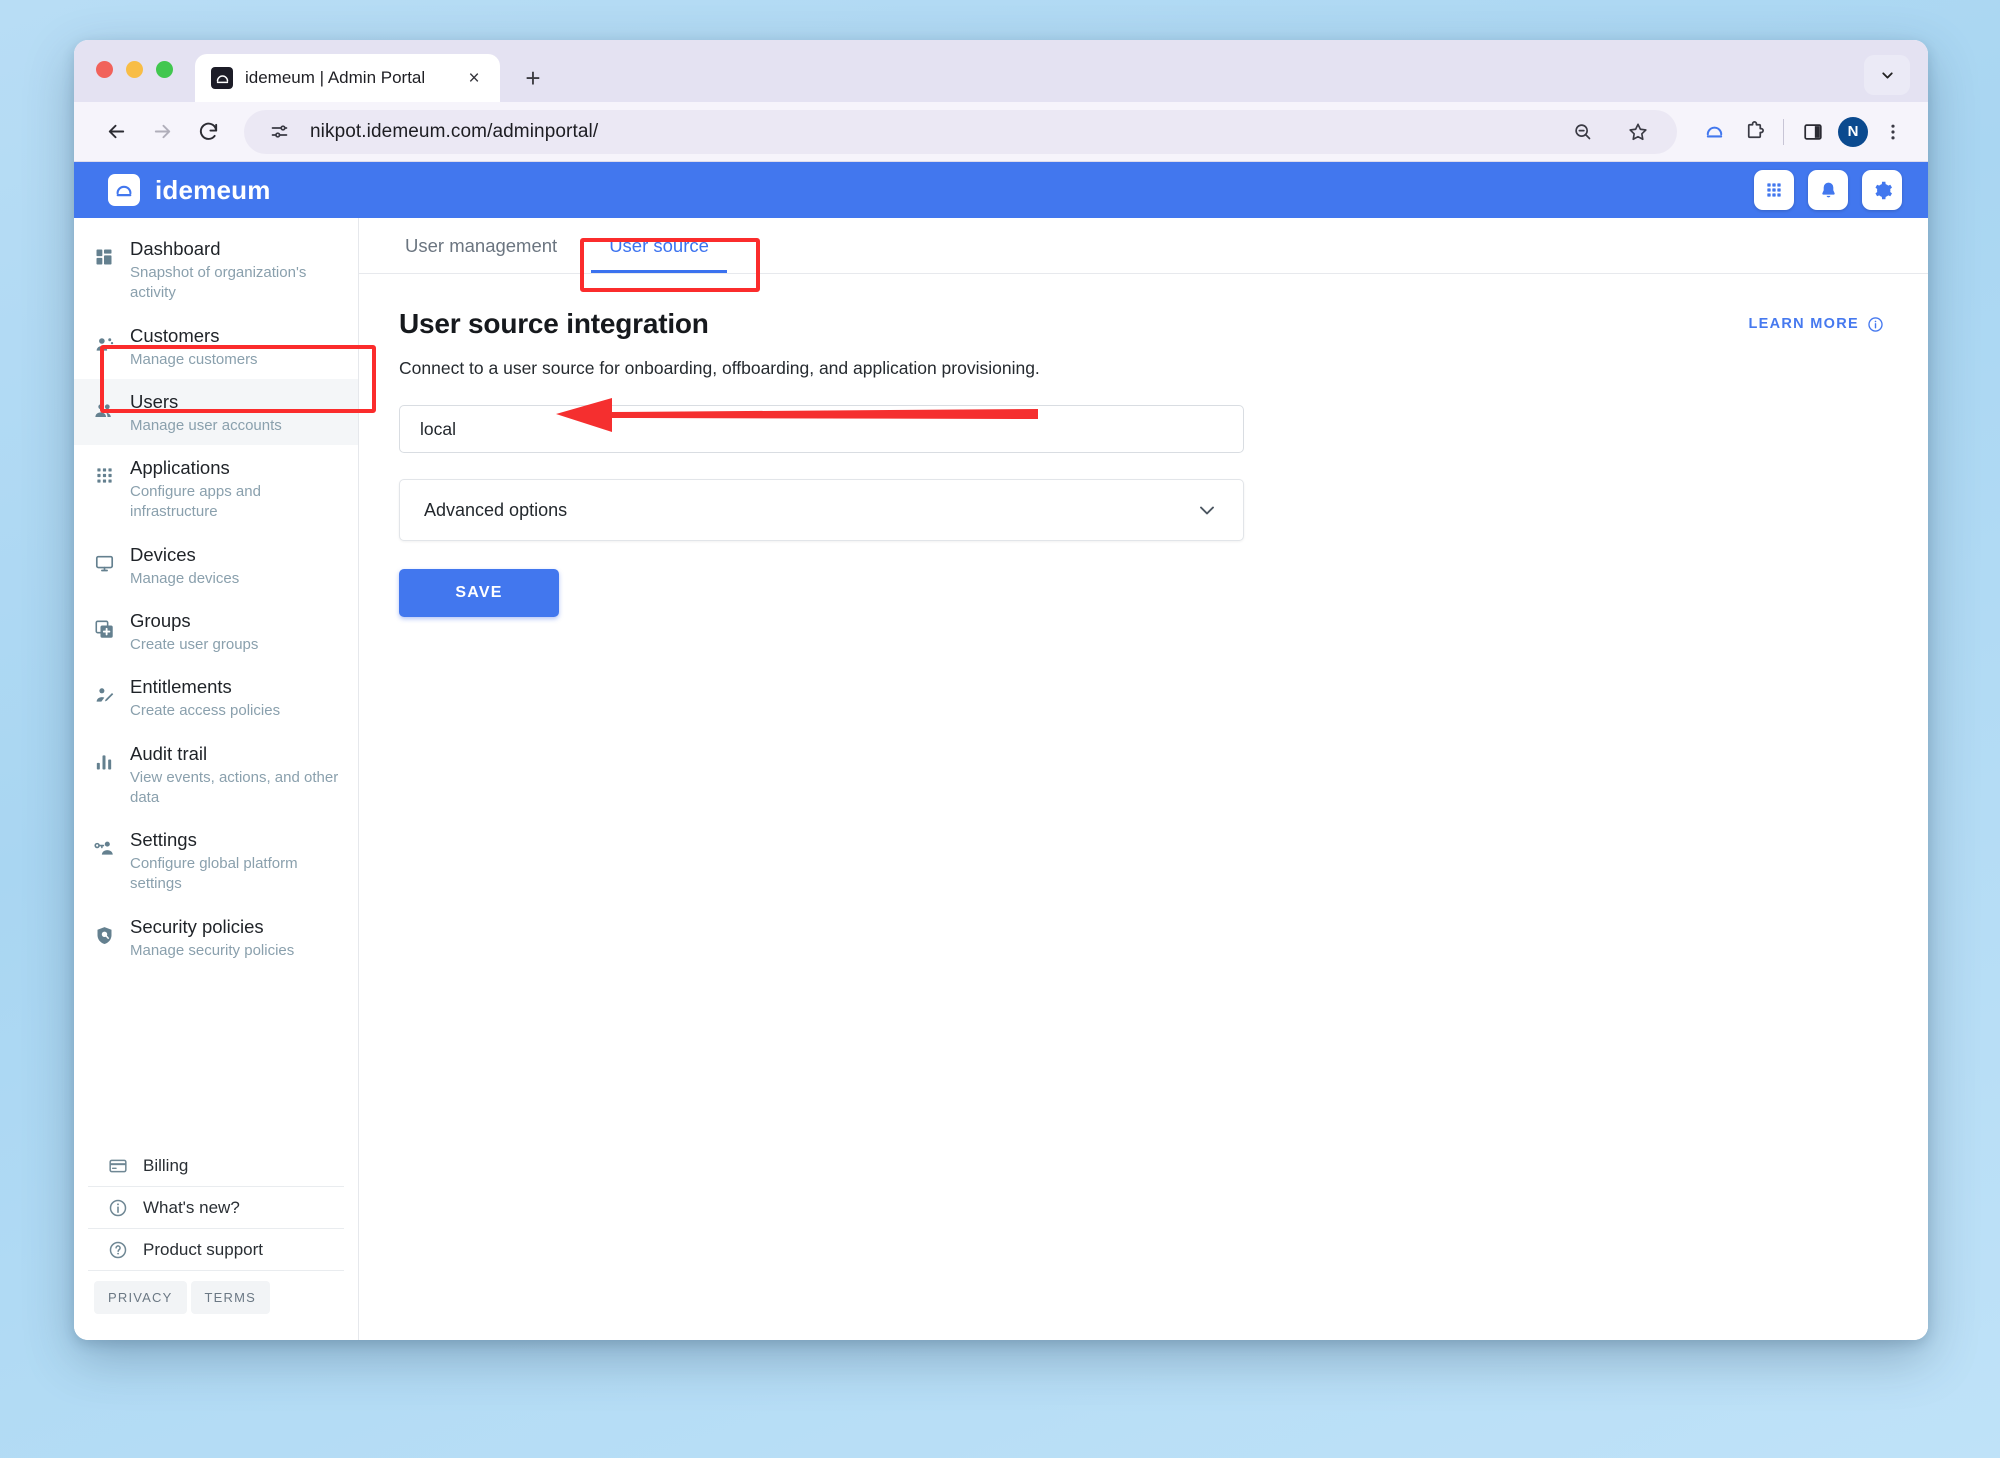  What do you see at coordinates (454, 131) in the screenshot?
I see `address-bar-url: nikpot.idemeum.com/adminportal/` at bounding box center [454, 131].